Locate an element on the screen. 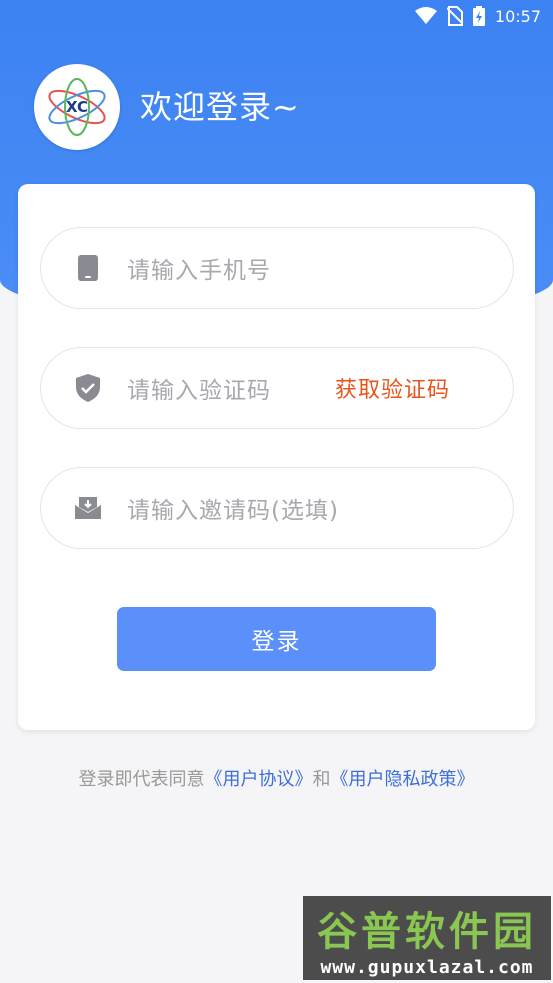 Image resolution: width=553 pixels, height=983 pixels. agreement-text: 登录即代表同意《用户协议》和《用户隐私政策》 is located at coordinates (276, 778).